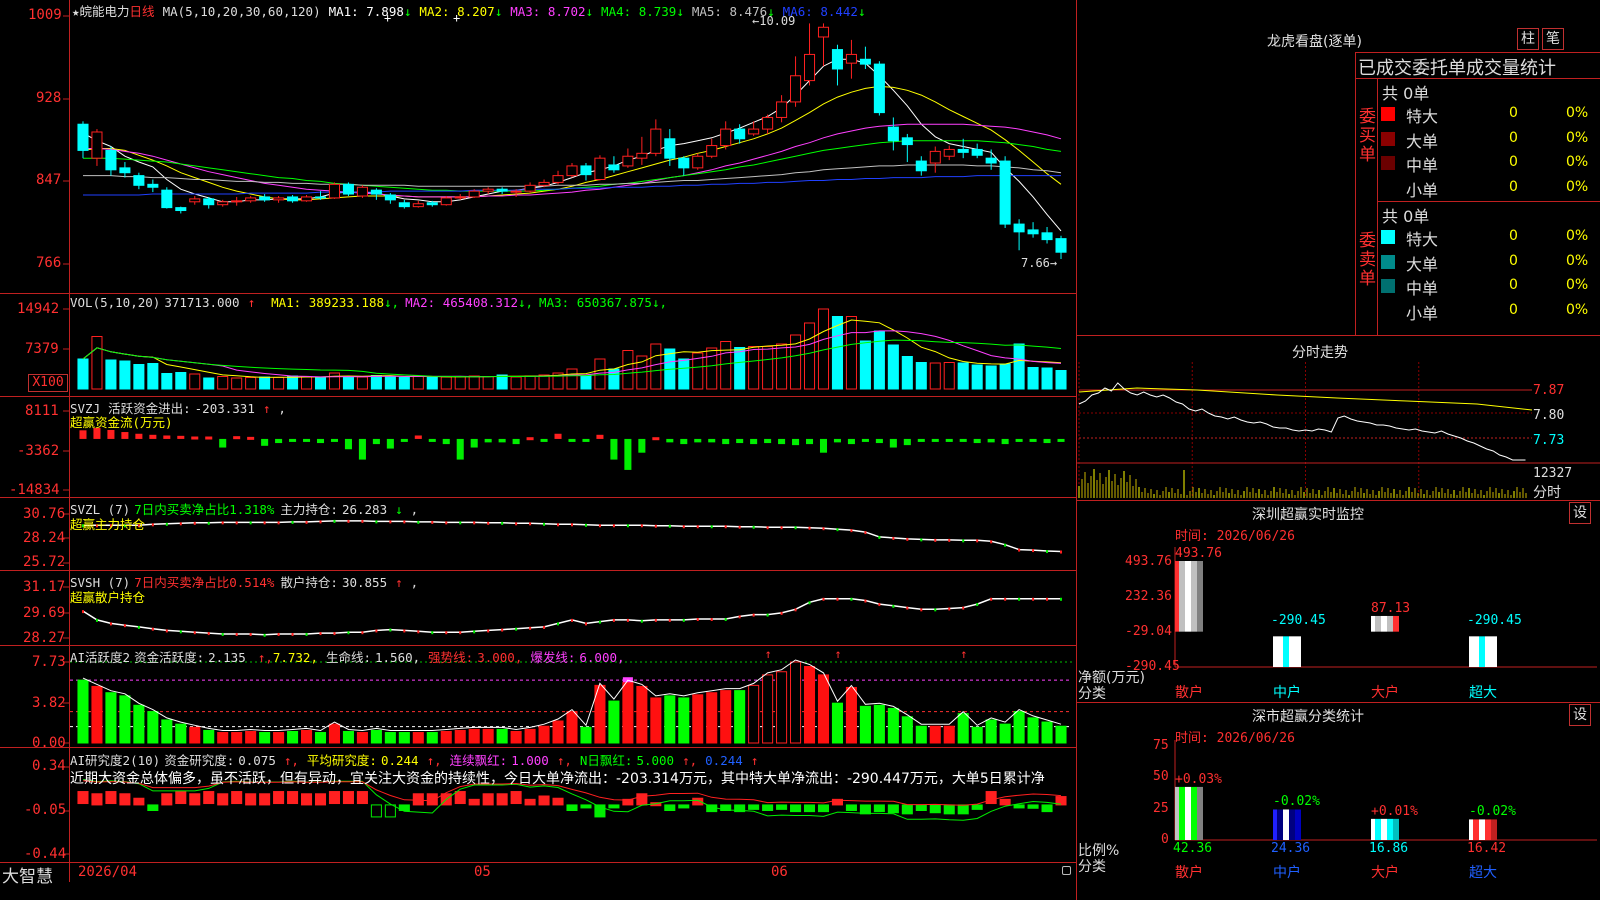  I want to click on svzj-subtitle: 超赢资金流(万元), so click(121, 422).